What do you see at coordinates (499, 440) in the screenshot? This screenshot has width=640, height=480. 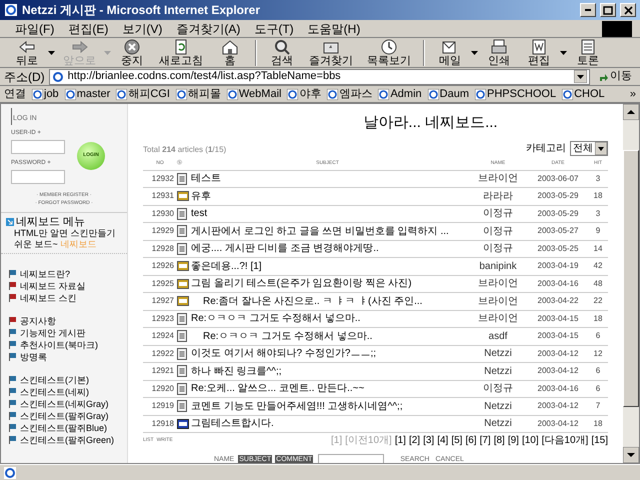 I see `page-link: [8]` at bounding box center [499, 440].